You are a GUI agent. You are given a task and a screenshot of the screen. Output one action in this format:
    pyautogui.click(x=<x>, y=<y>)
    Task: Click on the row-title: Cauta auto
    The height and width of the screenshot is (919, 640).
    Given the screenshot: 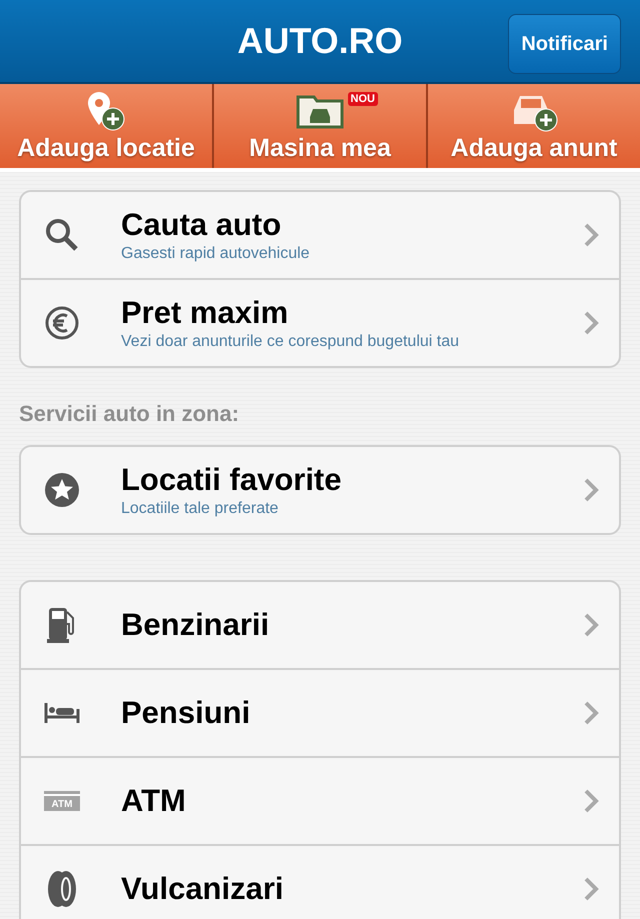 What is the action you would take?
    pyautogui.click(x=201, y=225)
    